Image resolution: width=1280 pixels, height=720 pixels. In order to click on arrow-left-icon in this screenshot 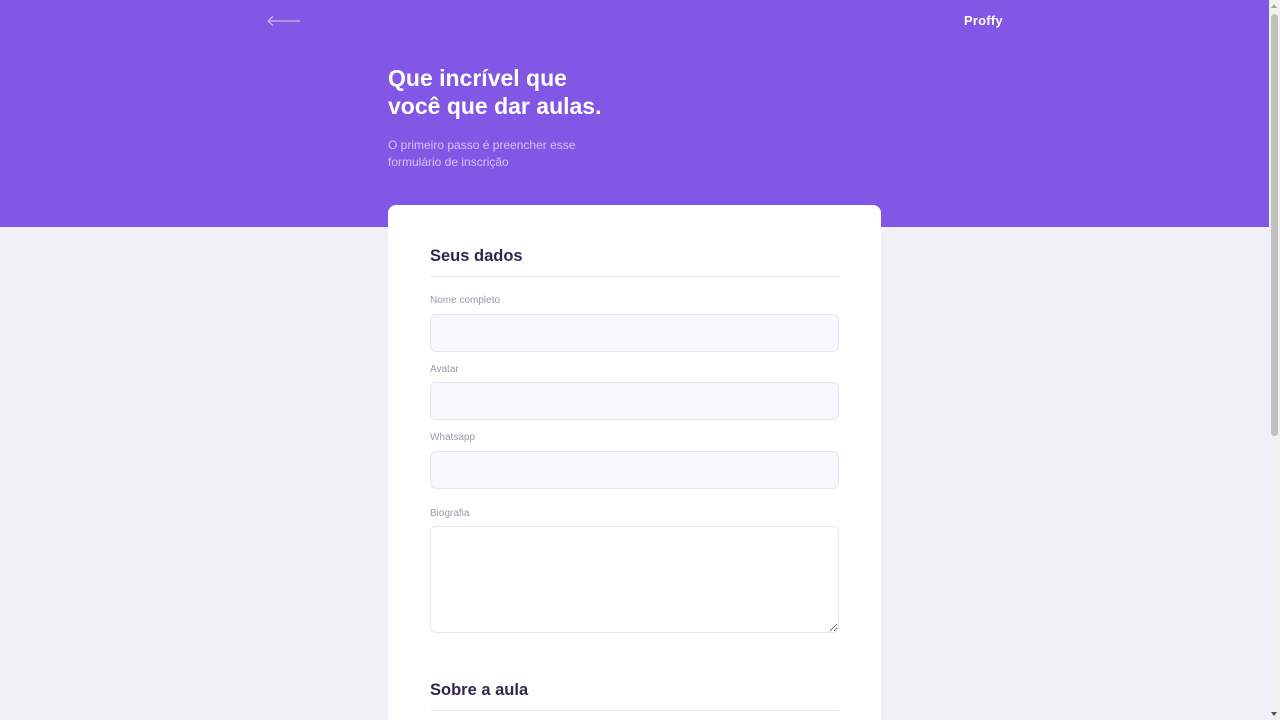, I will do `click(283, 21)`.